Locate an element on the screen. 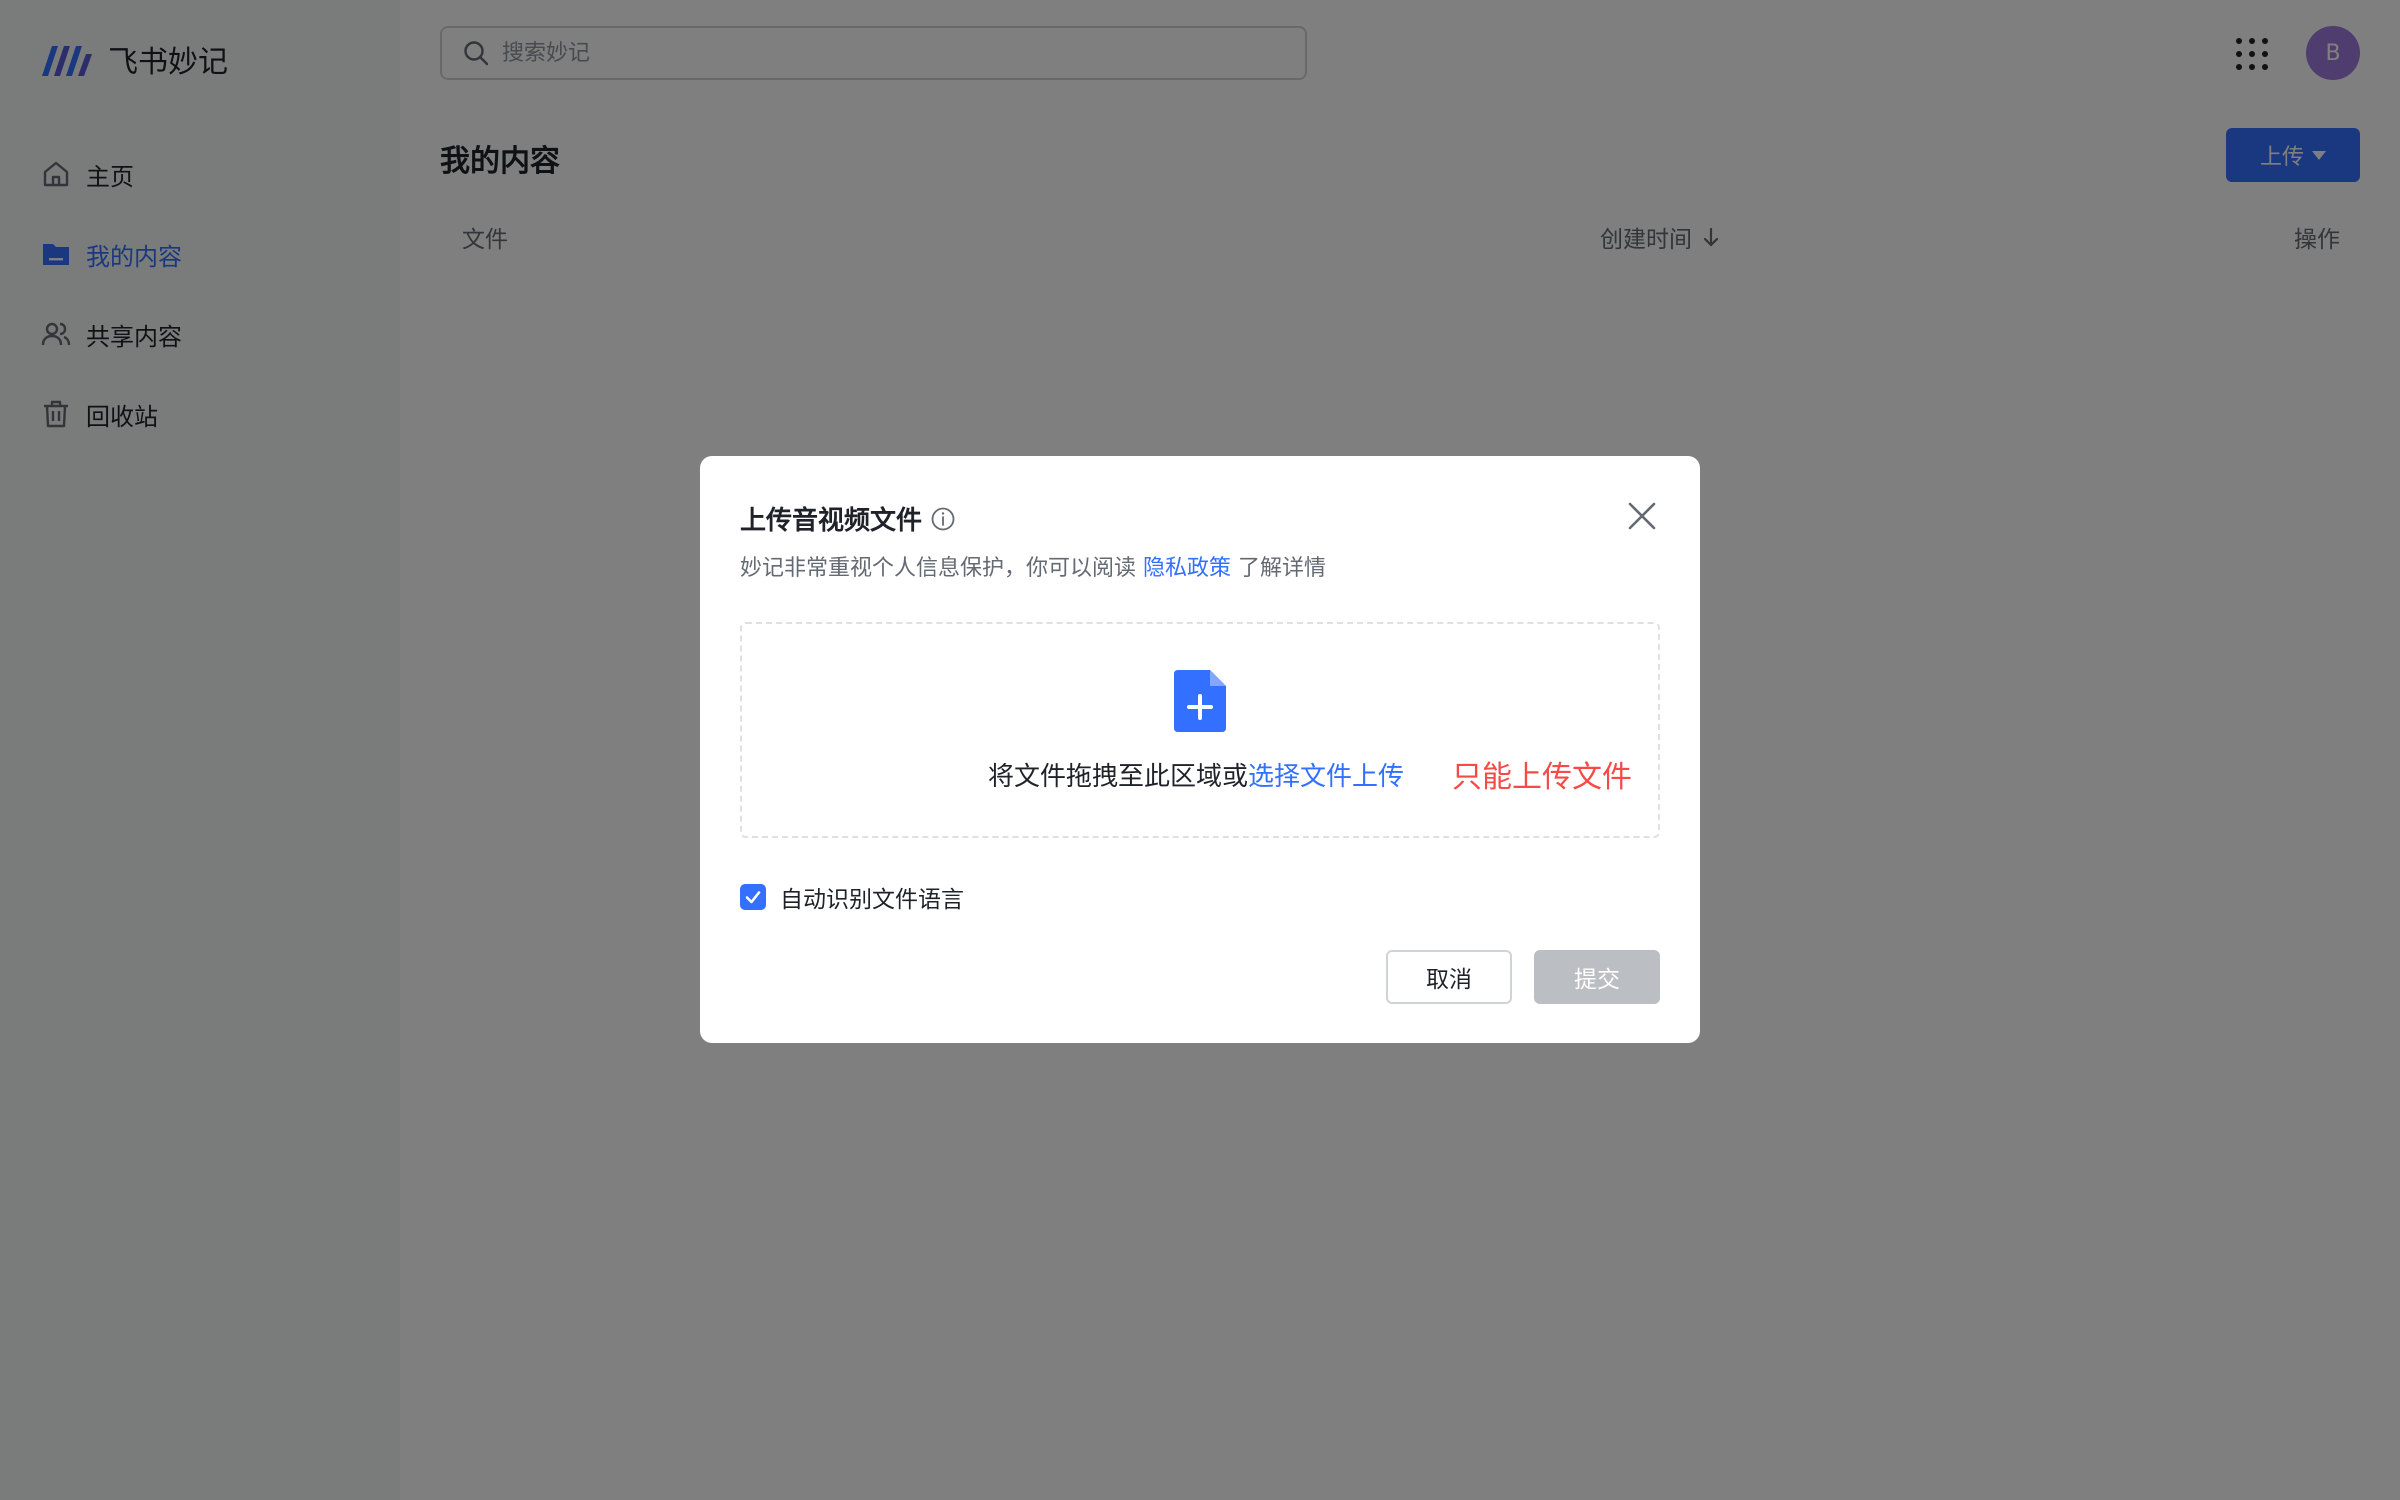 The height and width of the screenshot is (1500, 2400). check-icon is located at coordinates (753, 897).